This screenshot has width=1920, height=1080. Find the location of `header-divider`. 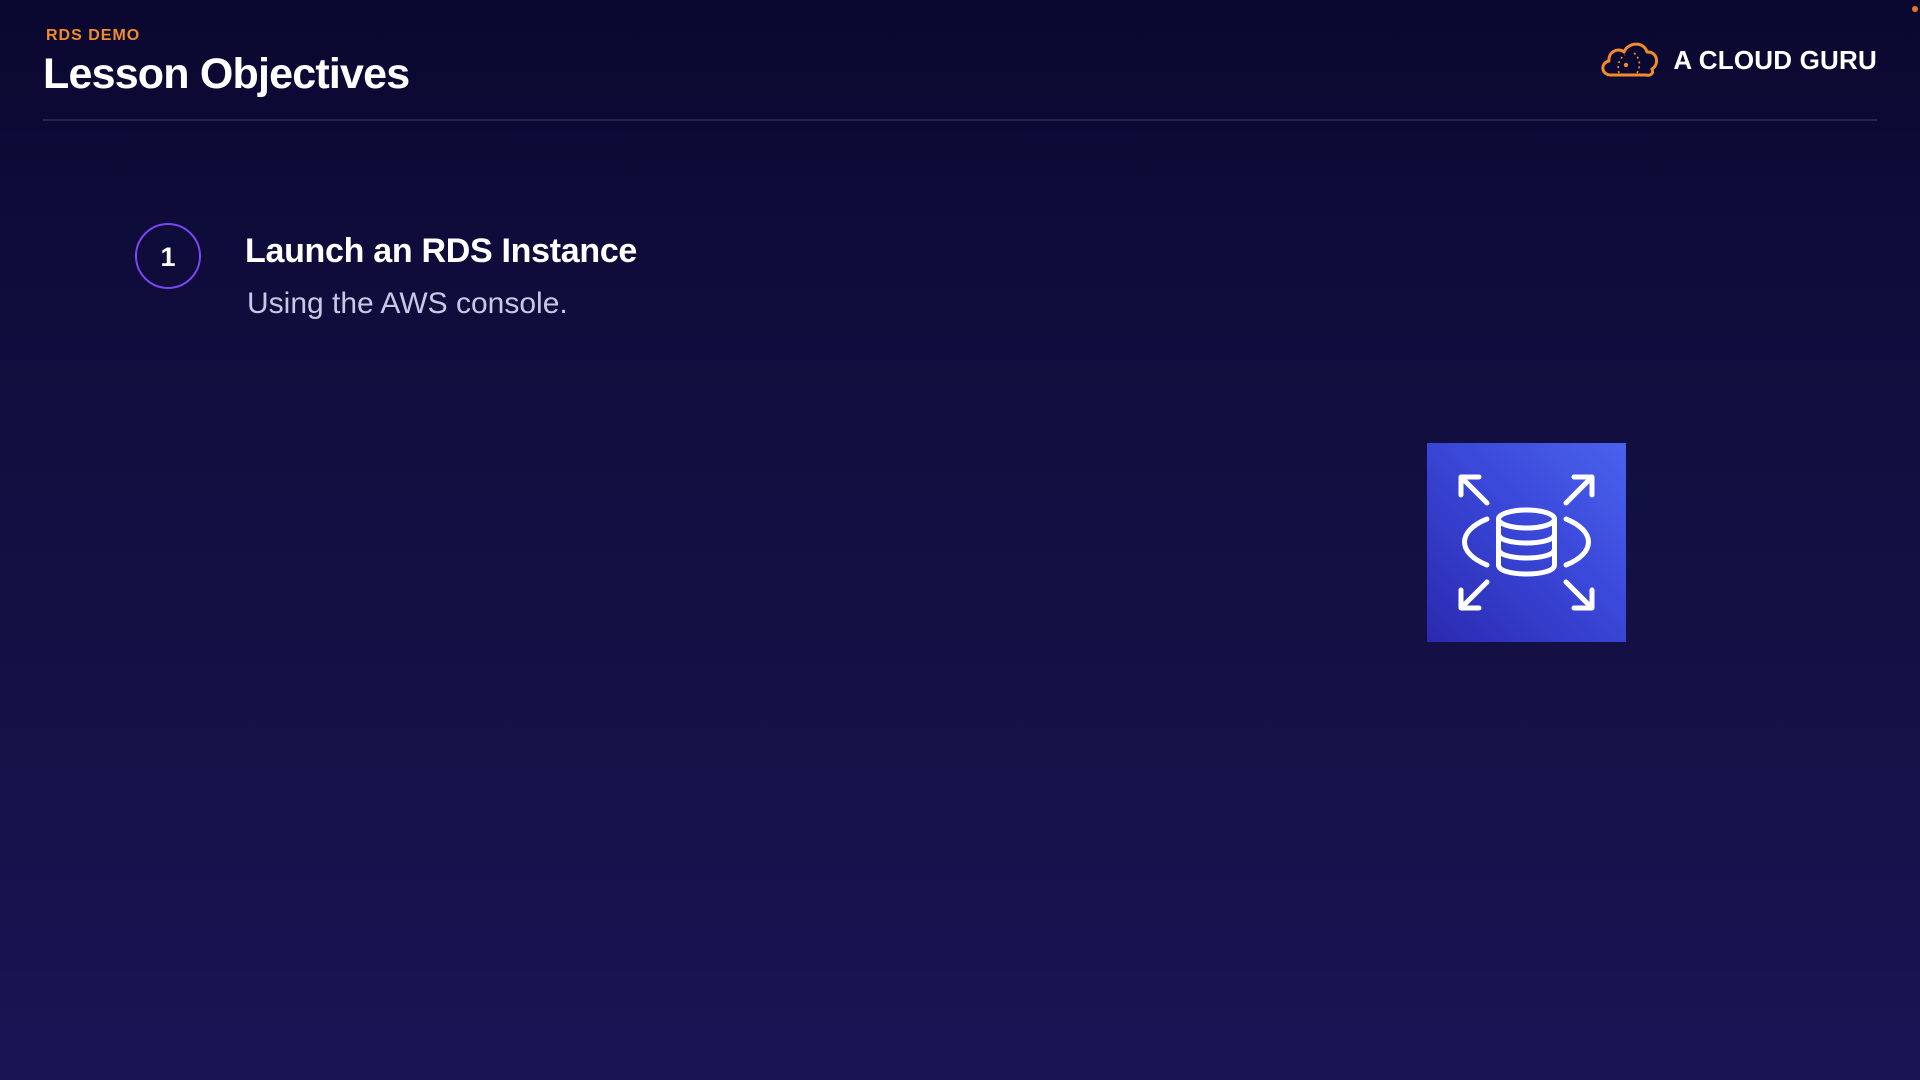

header-divider is located at coordinates (960, 120).